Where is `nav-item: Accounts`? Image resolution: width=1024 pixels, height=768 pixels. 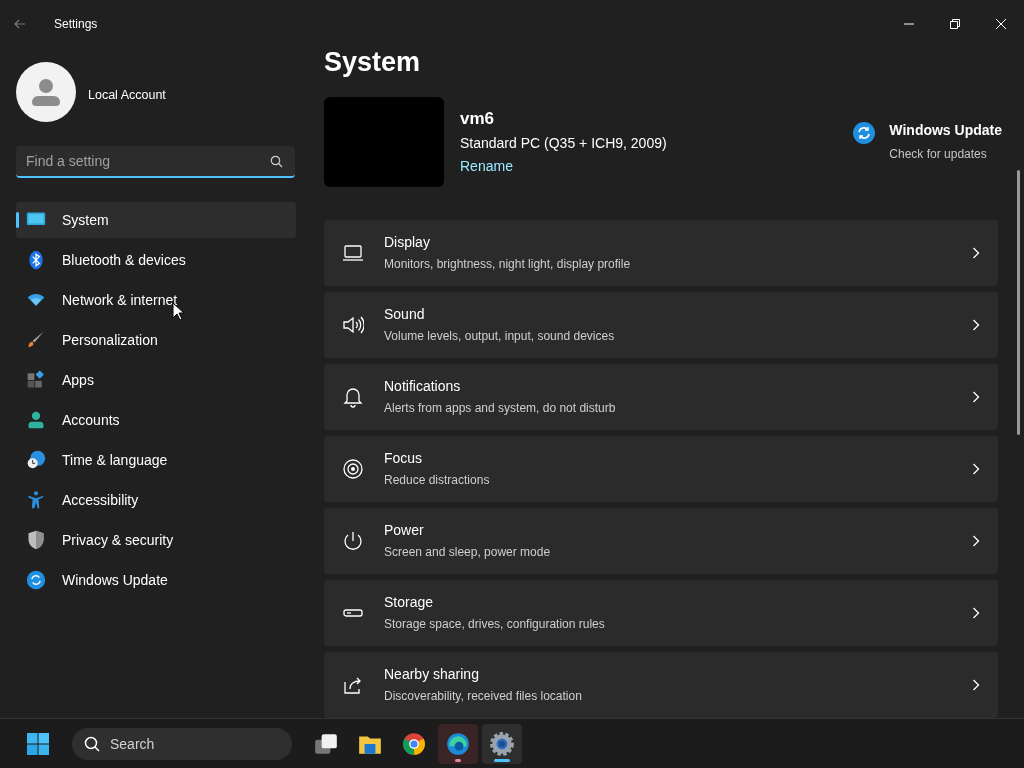
nav-item: Accounts is located at coordinates (156, 420).